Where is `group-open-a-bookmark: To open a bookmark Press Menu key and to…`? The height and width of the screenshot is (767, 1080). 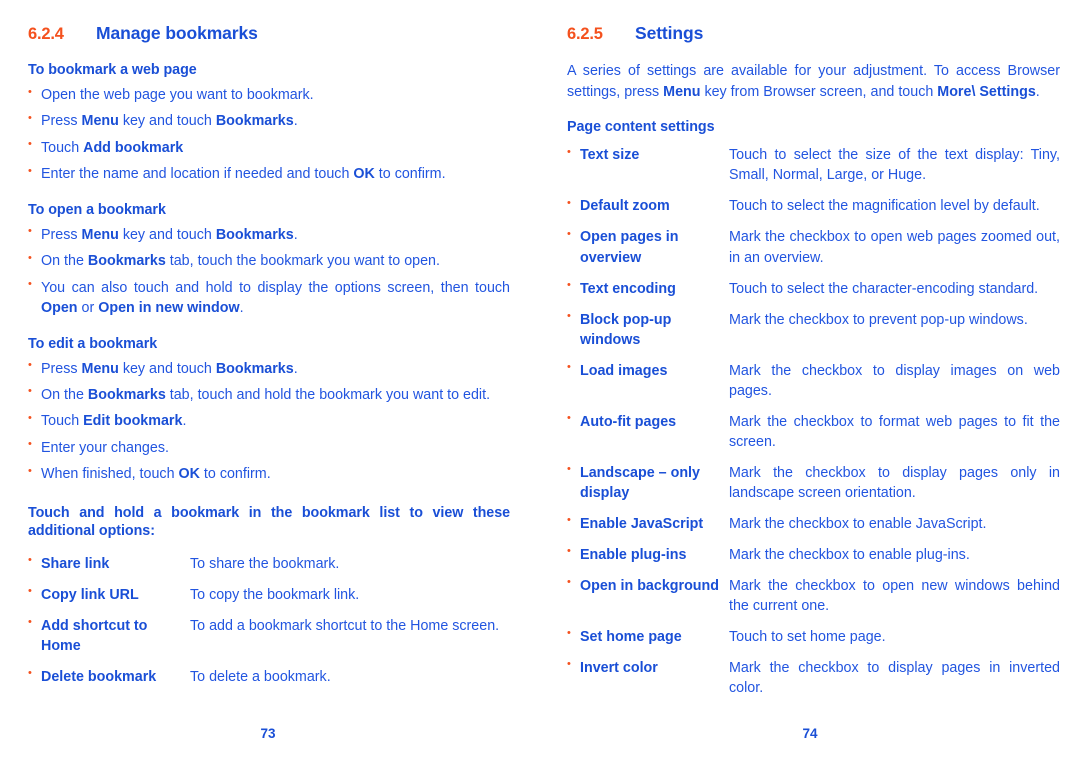 group-open-a-bookmark: To open a bookmark Press Menu key and to… is located at coordinates (269, 260).